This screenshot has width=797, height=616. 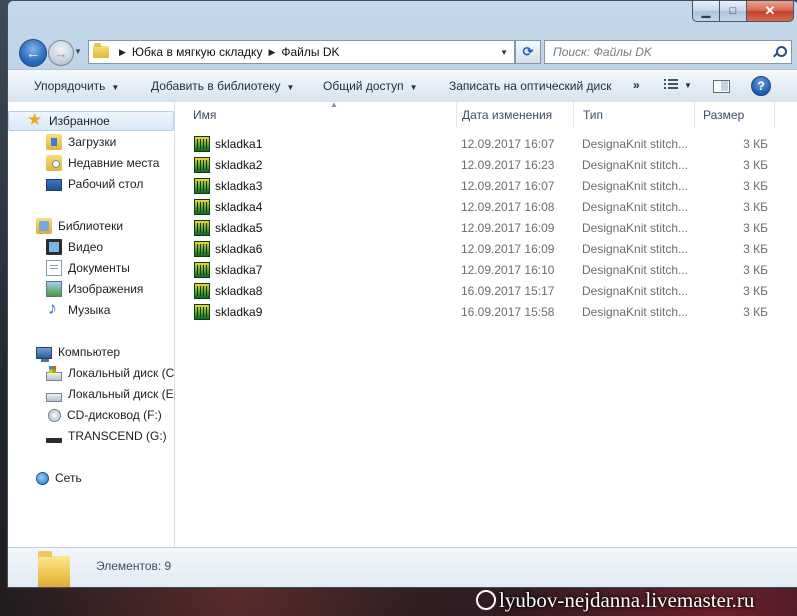 What do you see at coordinates (89, 310) in the screenshot?
I see `nav-label: Музыка` at bounding box center [89, 310].